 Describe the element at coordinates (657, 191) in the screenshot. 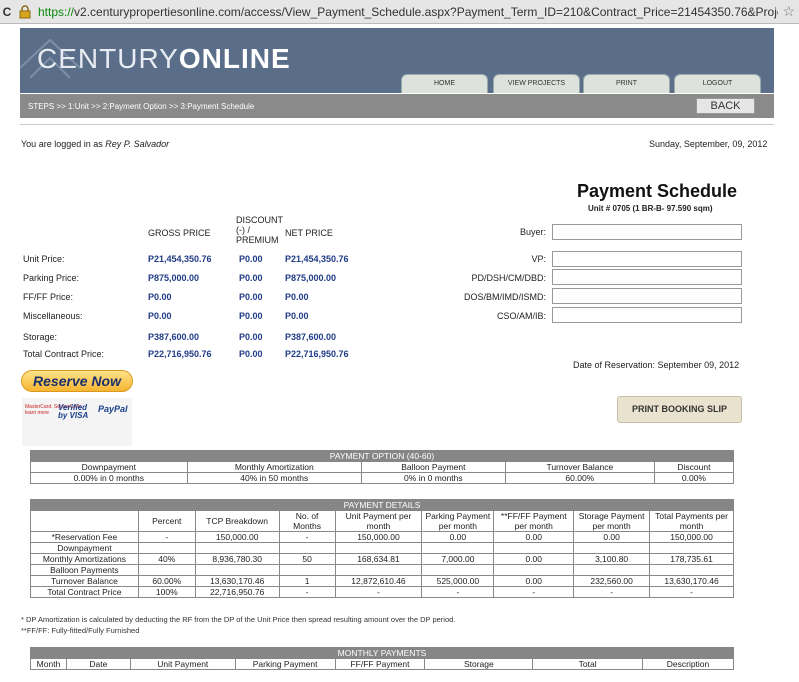

I see `page-title: Payment Schedule` at that location.